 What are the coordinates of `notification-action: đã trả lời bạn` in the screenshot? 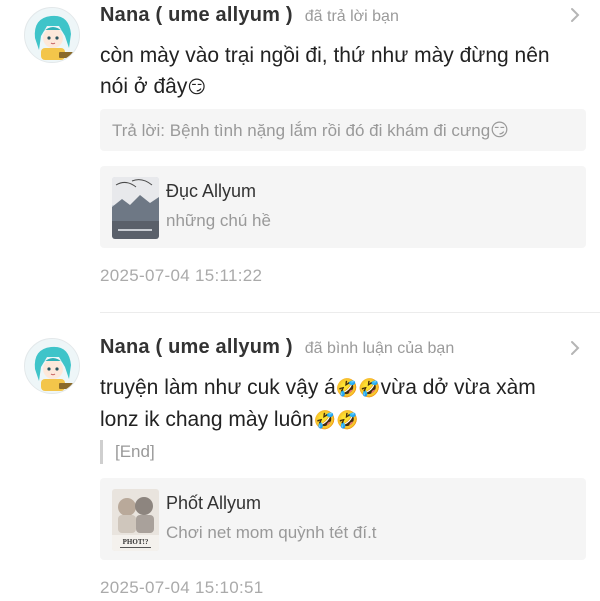 It's located at (351, 16).